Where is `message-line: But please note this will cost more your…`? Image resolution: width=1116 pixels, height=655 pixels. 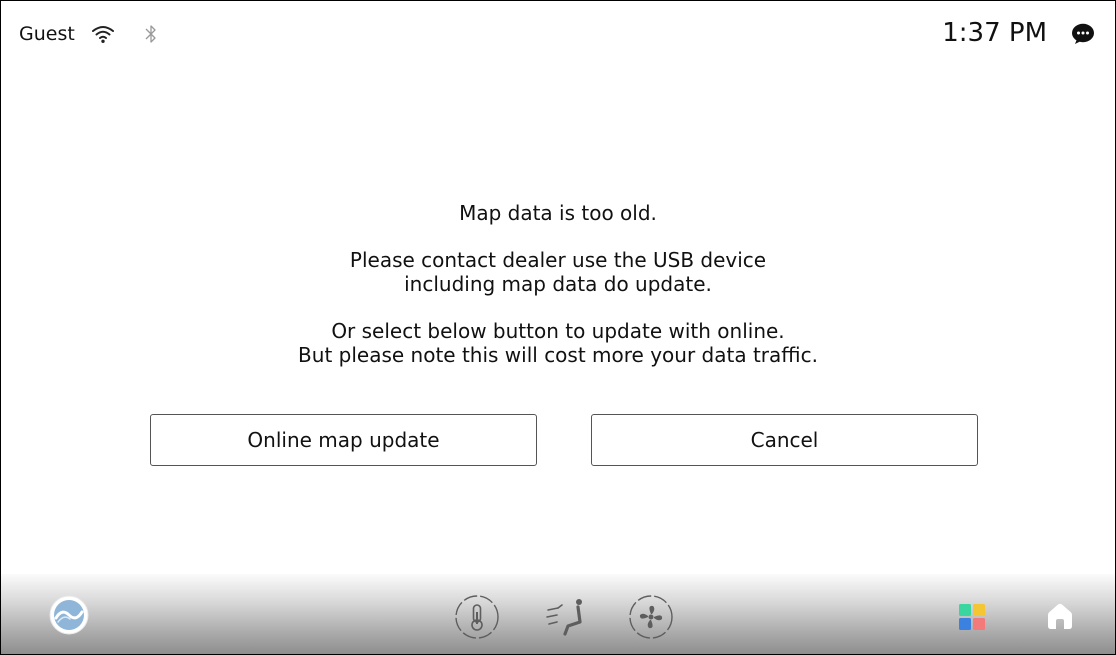 message-line: But please note this will cost more your… is located at coordinates (558, 355).